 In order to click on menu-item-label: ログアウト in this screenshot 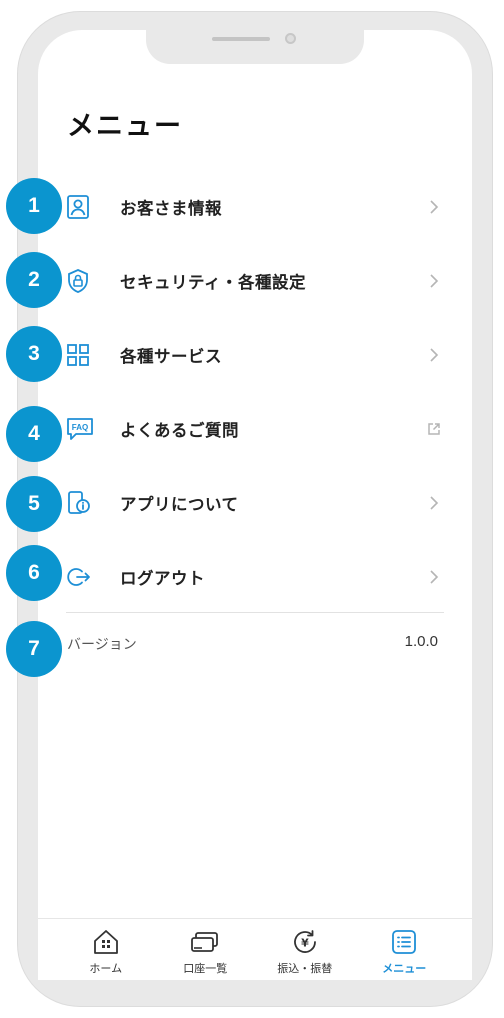, I will do `click(162, 578)`.